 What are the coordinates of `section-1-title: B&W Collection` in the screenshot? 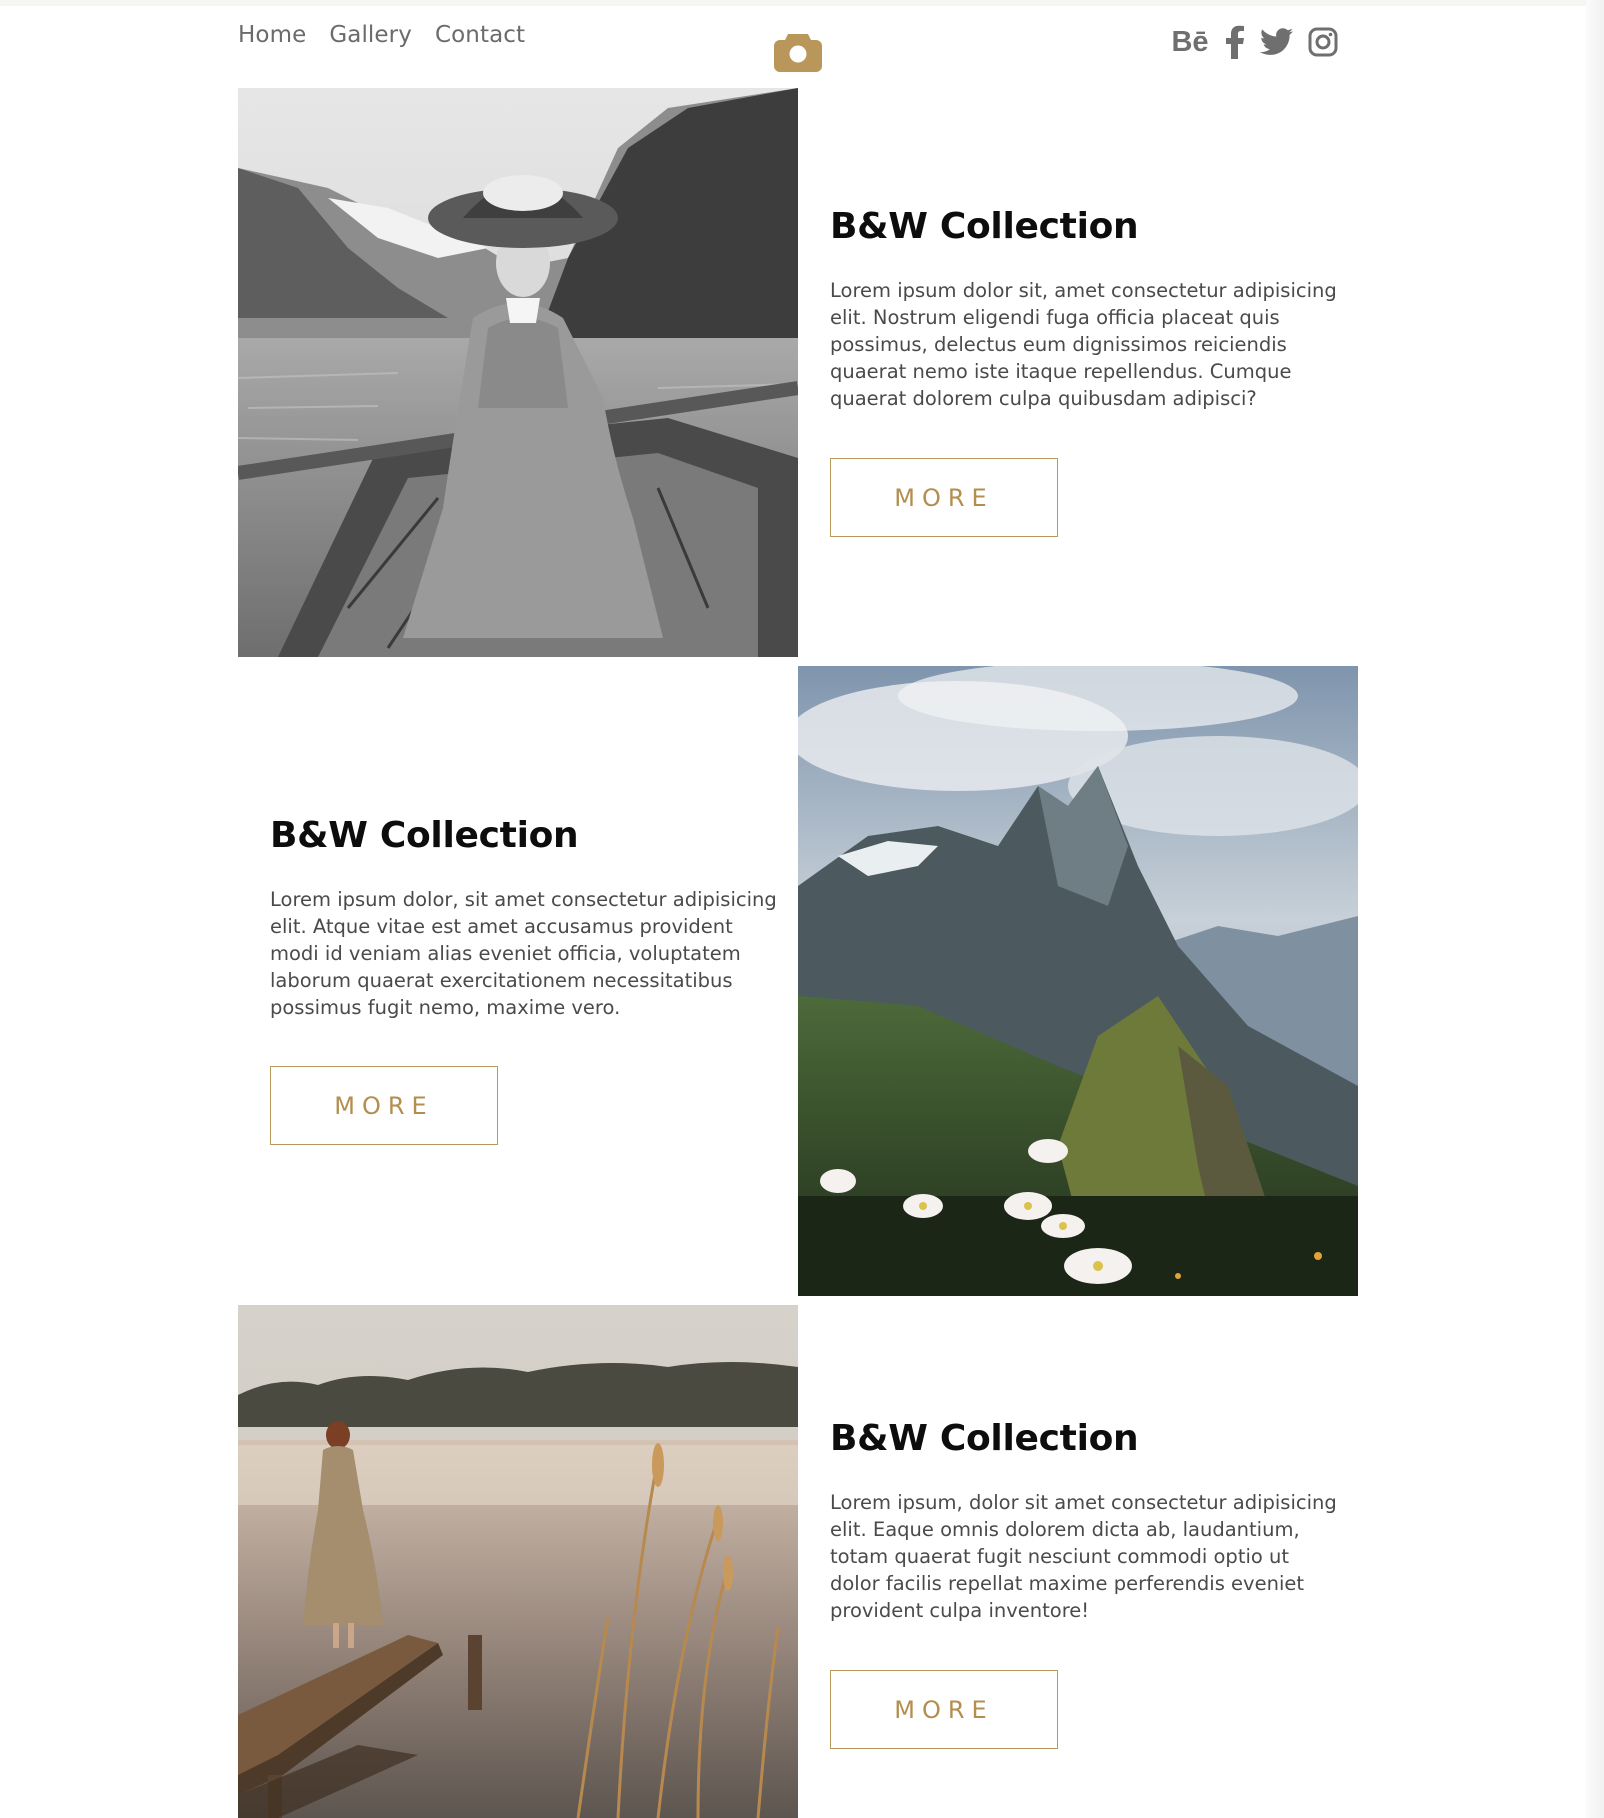 It's located at (984, 226).